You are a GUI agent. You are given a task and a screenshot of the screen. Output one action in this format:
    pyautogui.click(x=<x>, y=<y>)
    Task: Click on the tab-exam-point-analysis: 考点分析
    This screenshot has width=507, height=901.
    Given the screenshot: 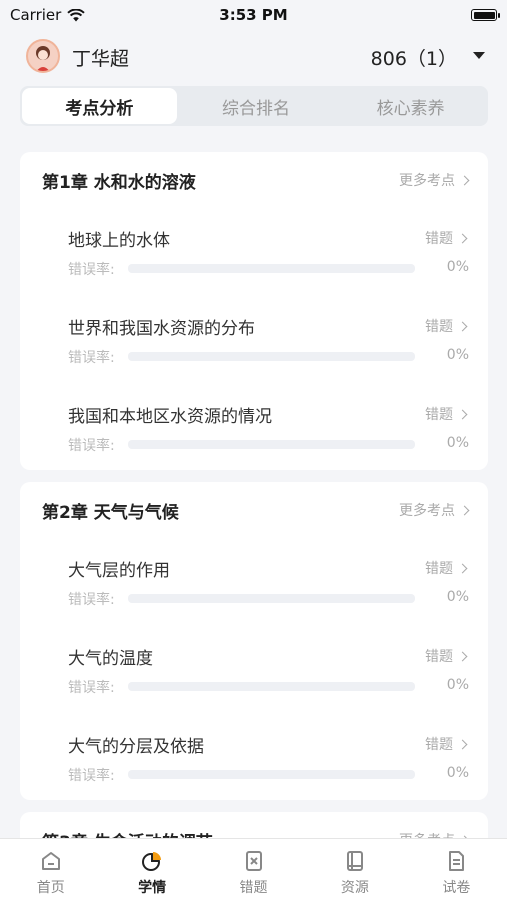 What is the action you would take?
    pyautogui.click(x=99, y=106)
    